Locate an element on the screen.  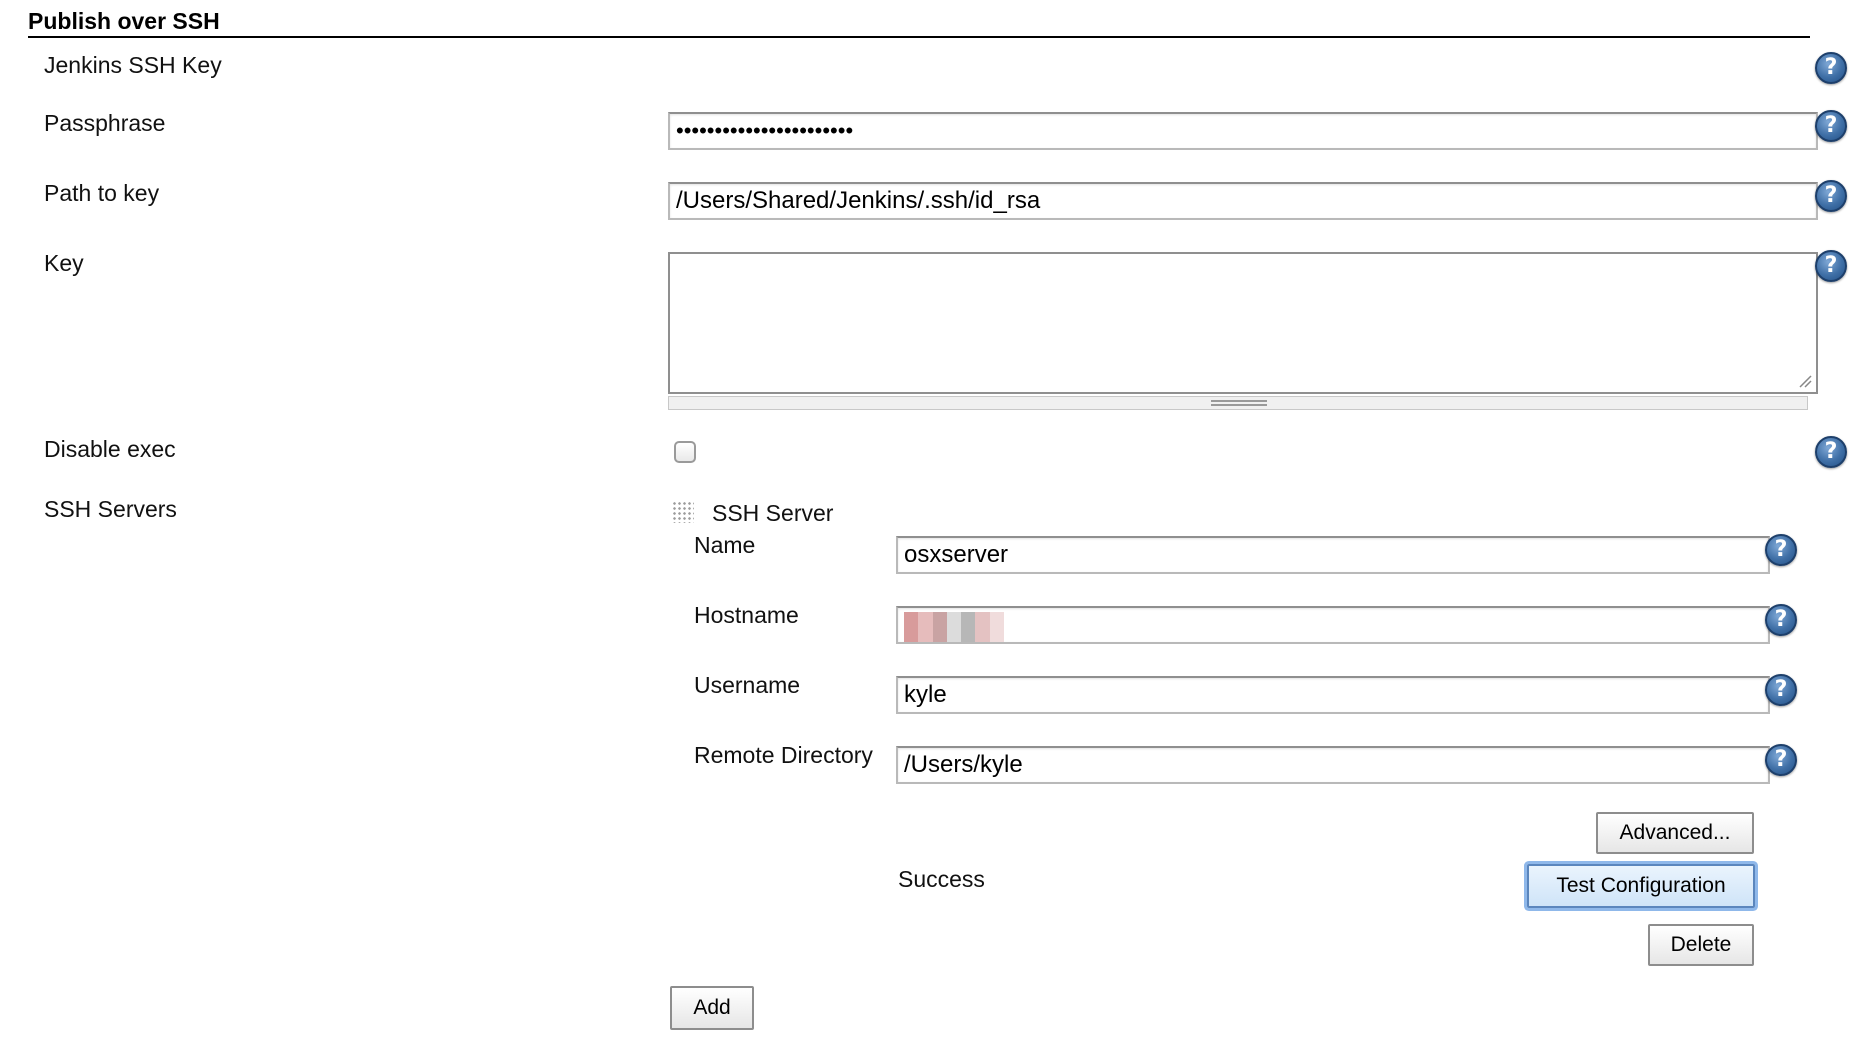
section-divider is located at coordinates (919, 37).